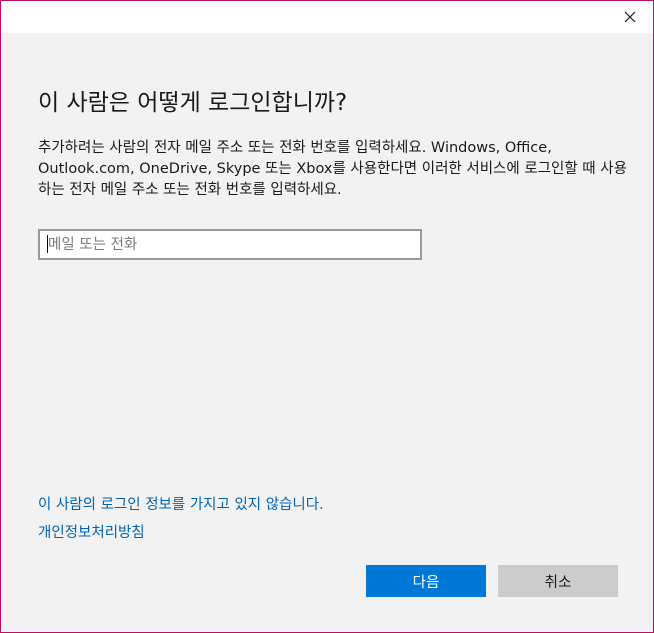 This screenshot has height=633, width=654. I want to click on page-title: 이 사람은 어떻게 로그인합니까?, so click(193, 103).